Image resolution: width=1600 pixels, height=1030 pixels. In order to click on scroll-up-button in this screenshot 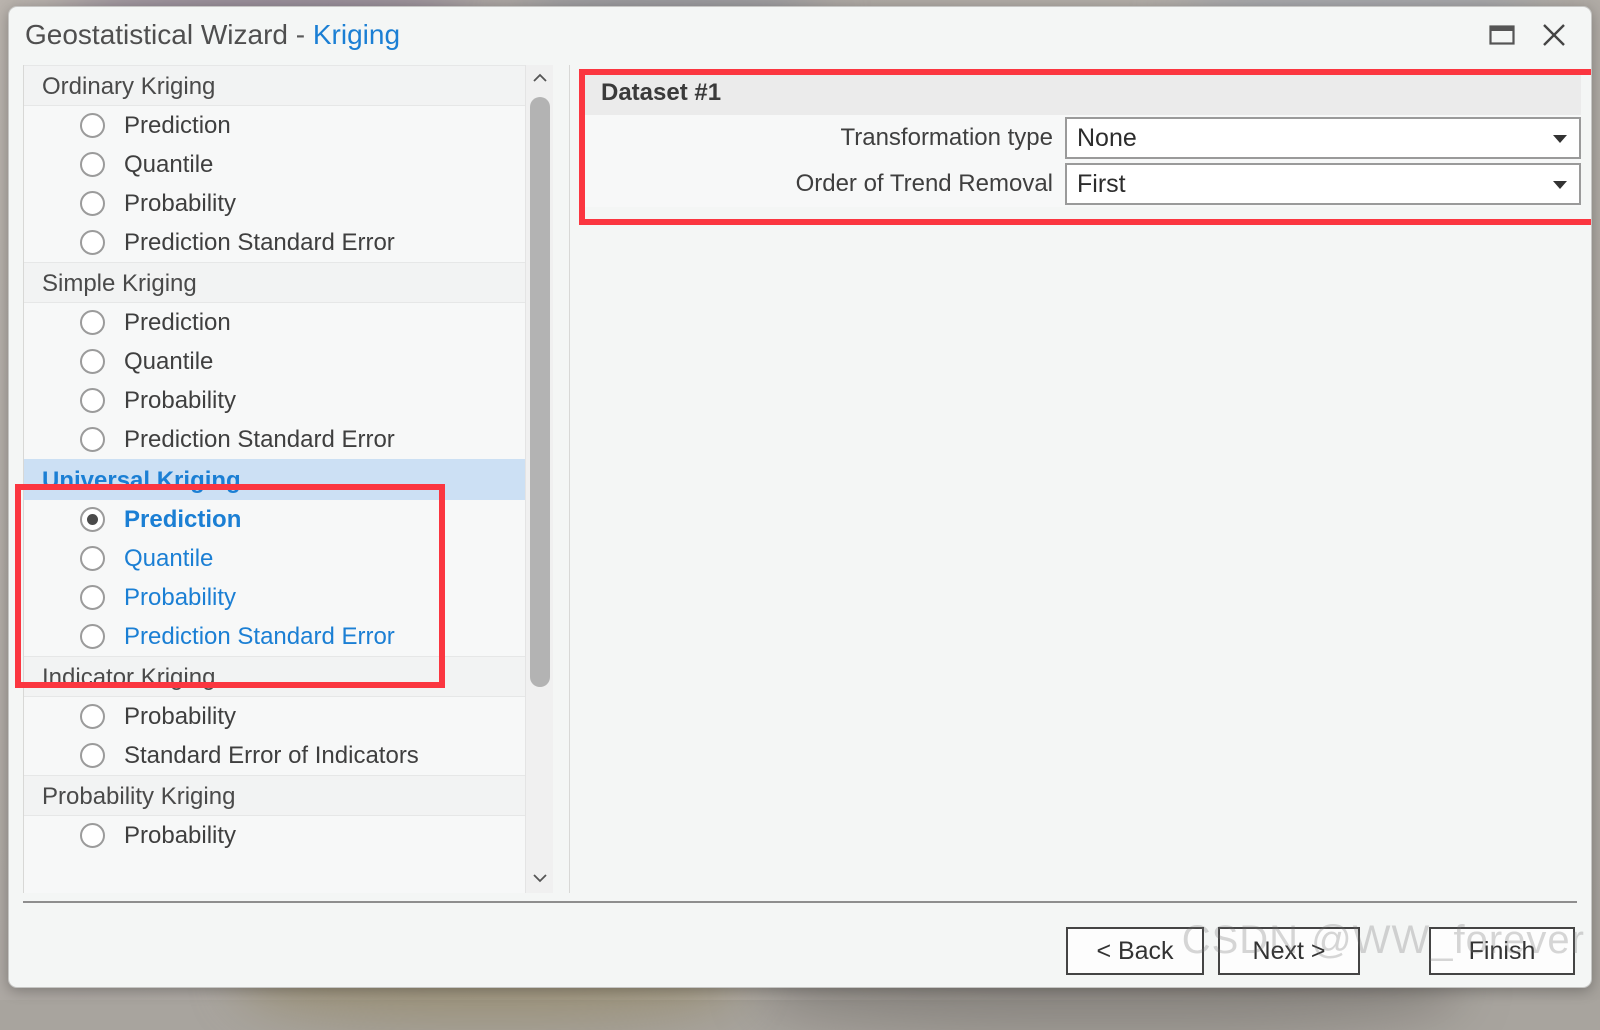, I will do `click(539, 79)`.